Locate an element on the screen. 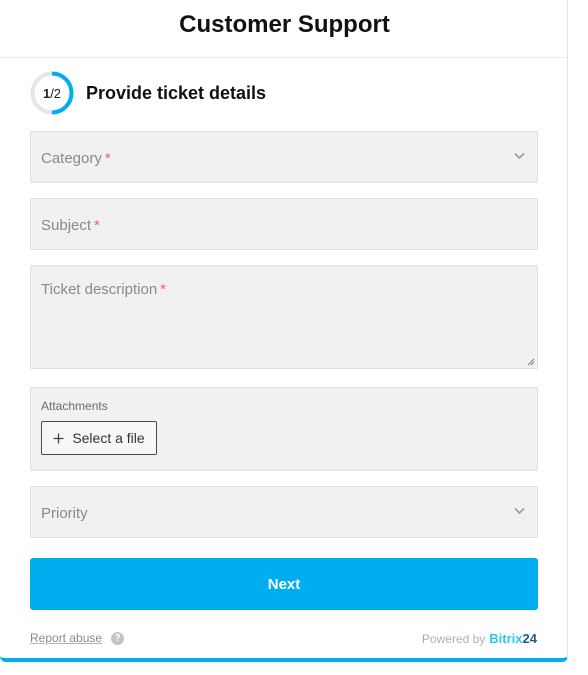 The image size is (588, 675). ticket-description-field: Ticket description * is located at coordinates (284, 317).